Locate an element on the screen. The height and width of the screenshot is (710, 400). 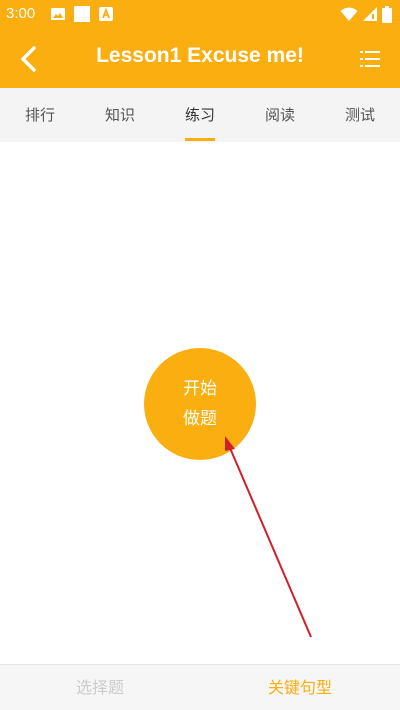
menu-button is located at coordinates (370, 59).